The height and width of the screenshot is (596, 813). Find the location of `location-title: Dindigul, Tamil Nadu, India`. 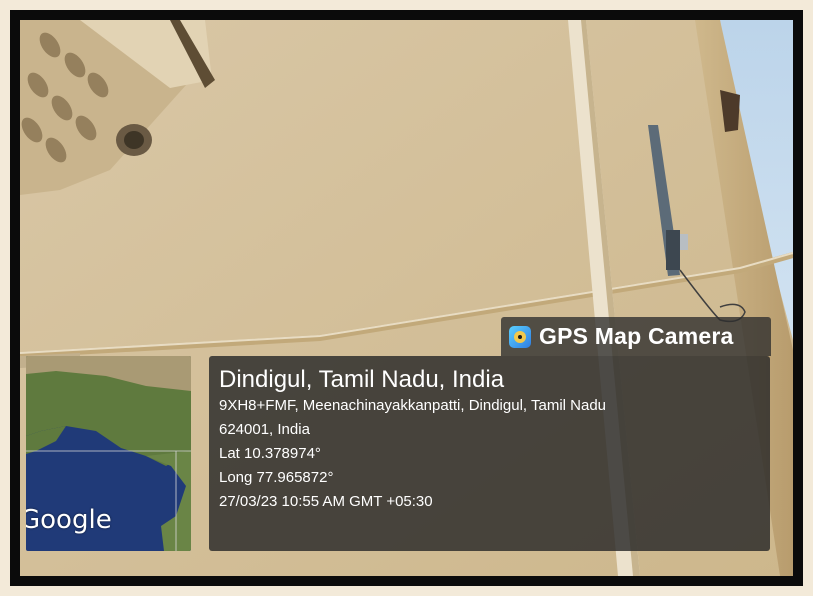

location-title: Dindigul, Tamil Nadu, India is located at coordinates (362, 379).